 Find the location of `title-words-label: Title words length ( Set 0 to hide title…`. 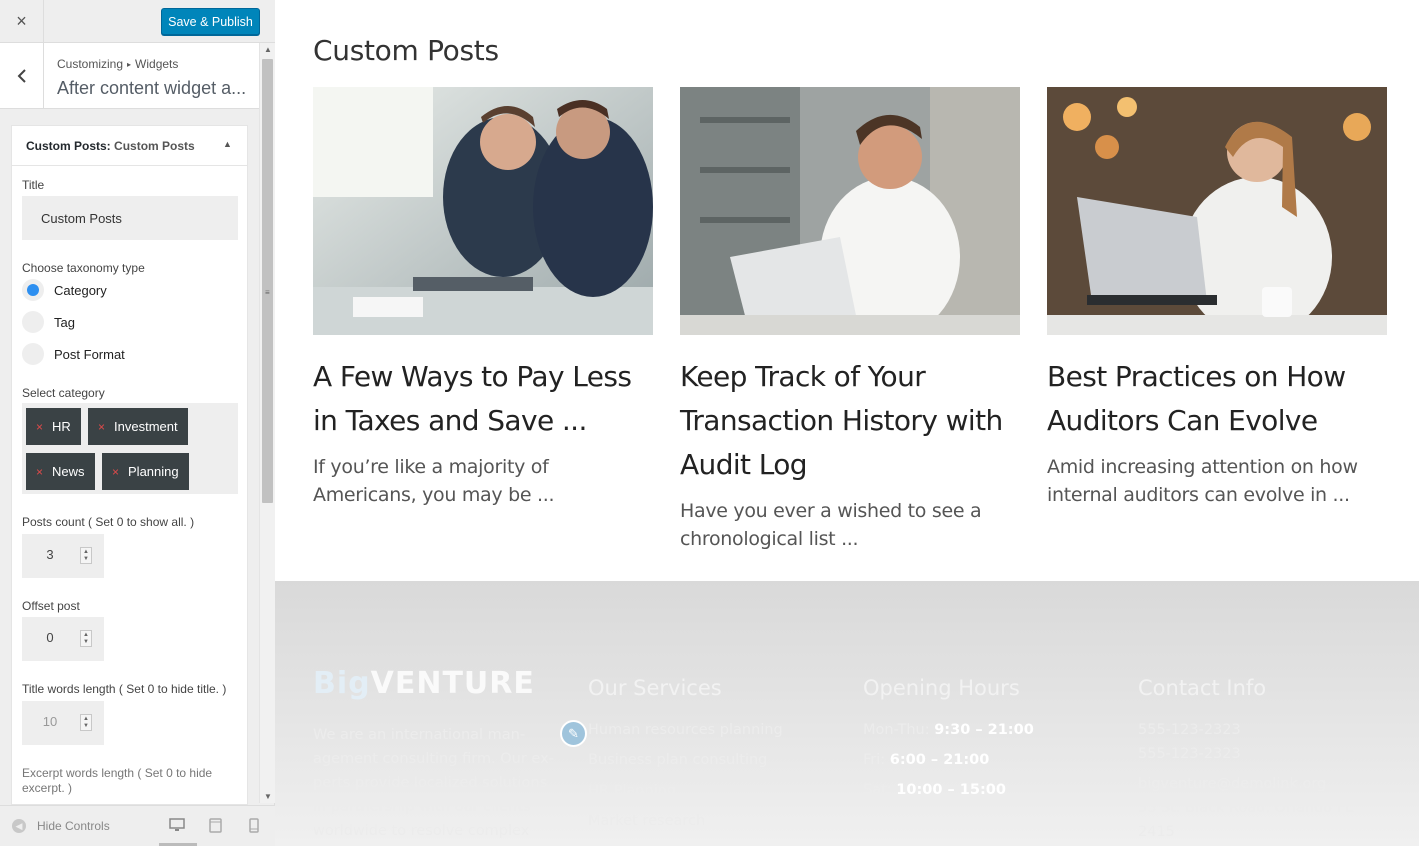

title-words-label: Title words length ( Set 0 to hide title… is located at coordinates (124, 689).